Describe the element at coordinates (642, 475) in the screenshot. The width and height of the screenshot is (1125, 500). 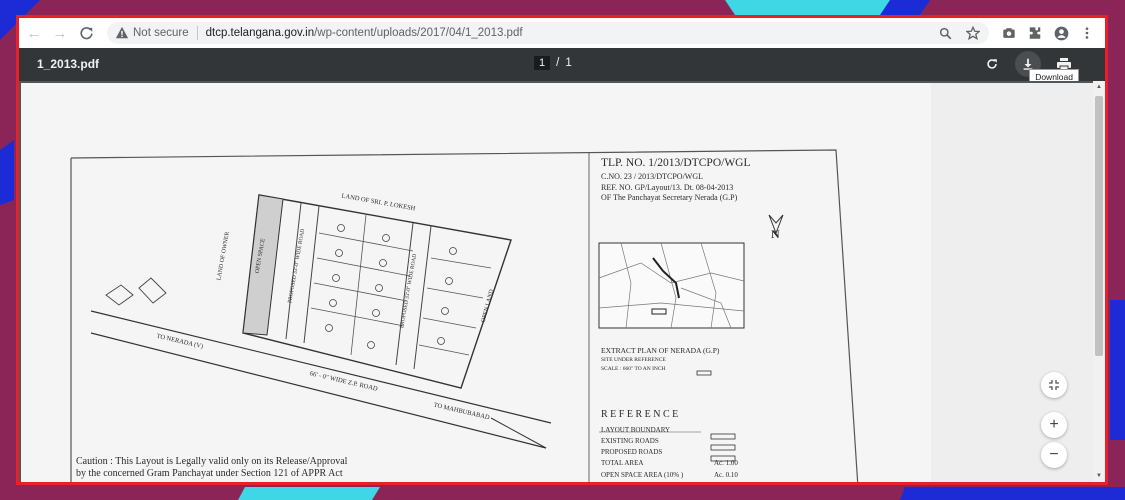
I see `ref-open-space-area: OPEN SPACE AREA (10% )` at that location.